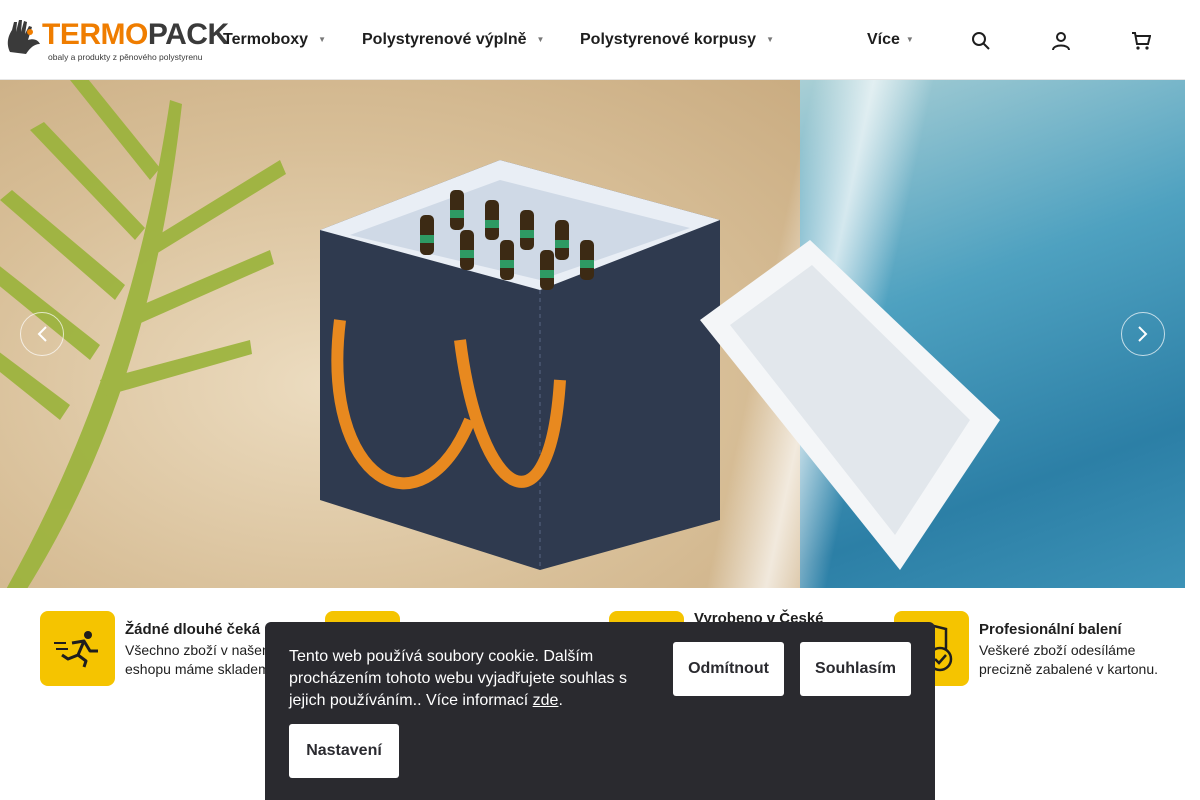  What do you see at coordinates (546, 700) in the screenshot?
I see `cookie-more-info-link: zde` at bounding box center [546, 700].